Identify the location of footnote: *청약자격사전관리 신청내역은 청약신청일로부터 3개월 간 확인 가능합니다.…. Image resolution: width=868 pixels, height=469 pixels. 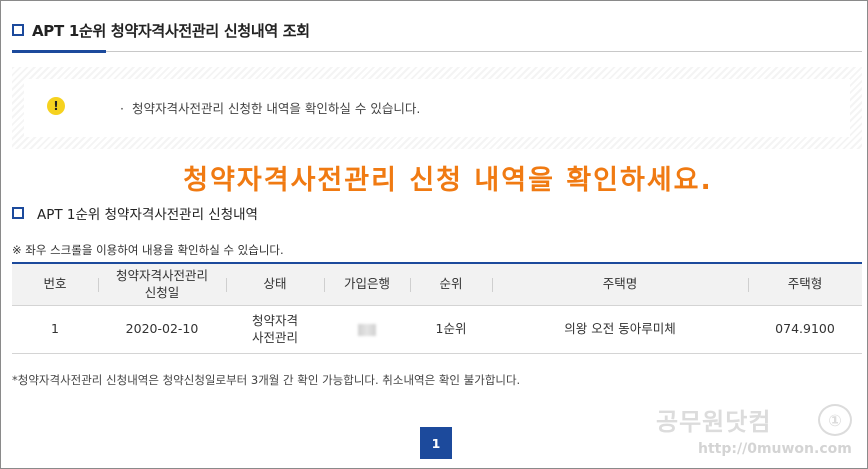
(266, 380).